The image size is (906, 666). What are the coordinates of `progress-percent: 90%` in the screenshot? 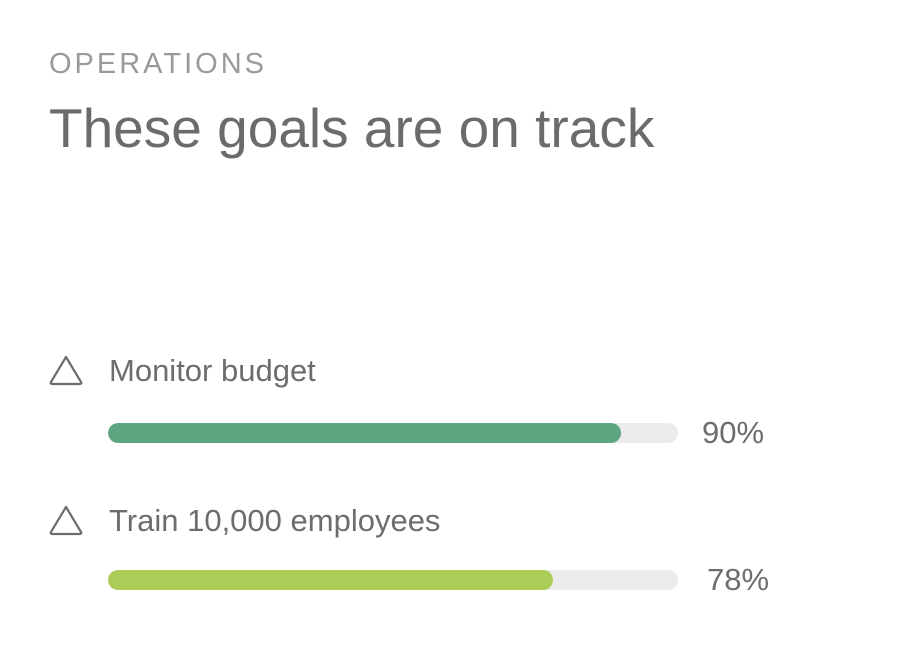 It's located at (733, 432).